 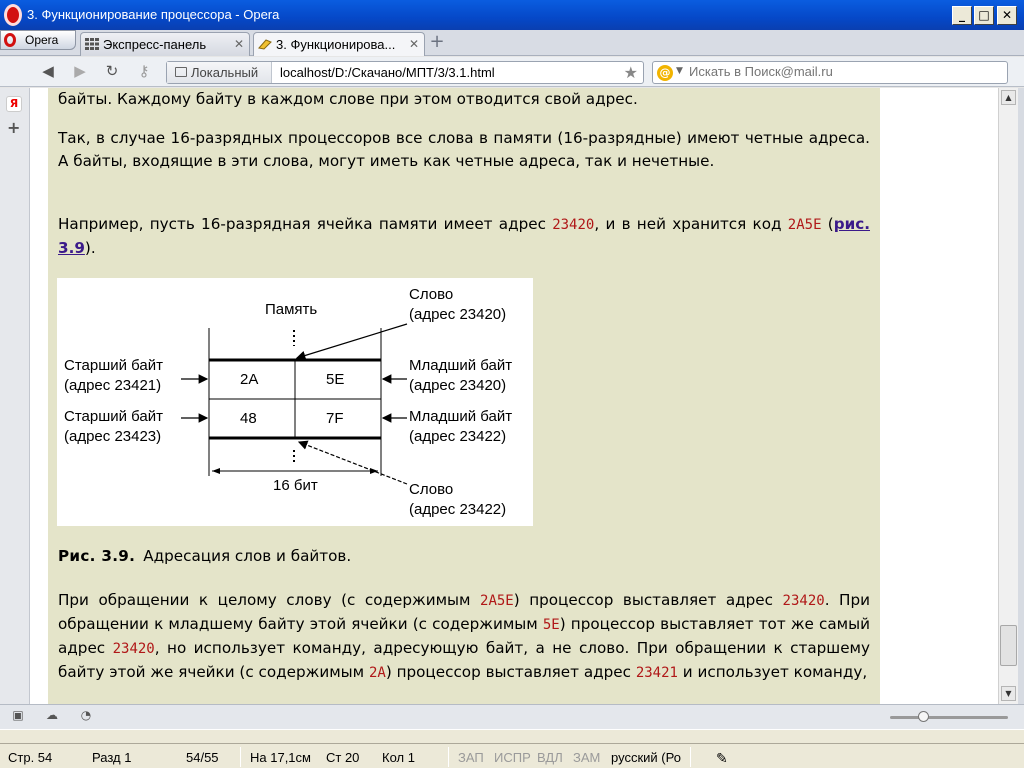 I want to click on maximize-button: □, so click(x=984, y=15).